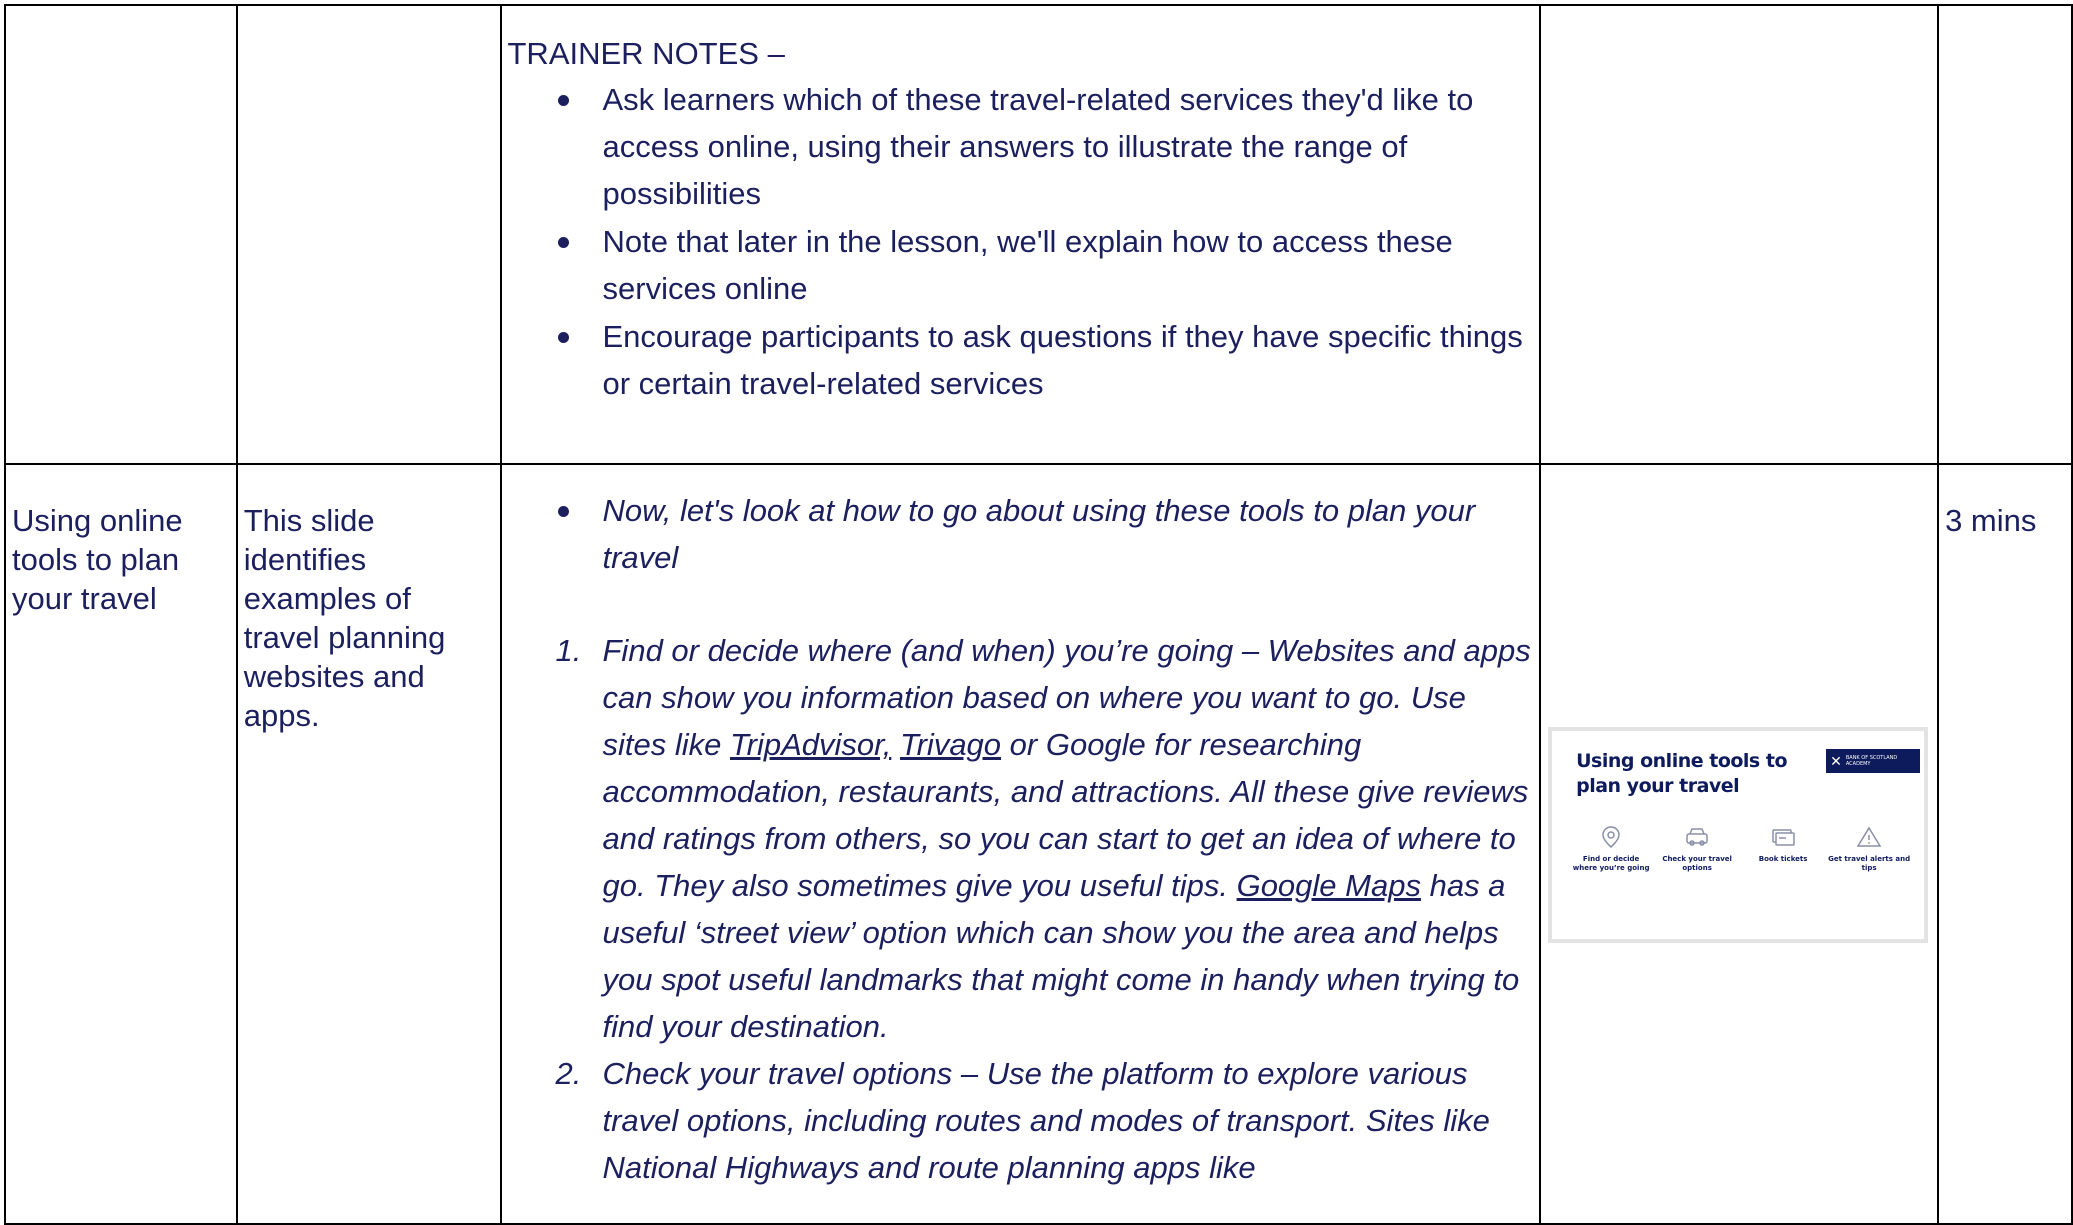  I want to click on step-number: 1., so click(568, 650).